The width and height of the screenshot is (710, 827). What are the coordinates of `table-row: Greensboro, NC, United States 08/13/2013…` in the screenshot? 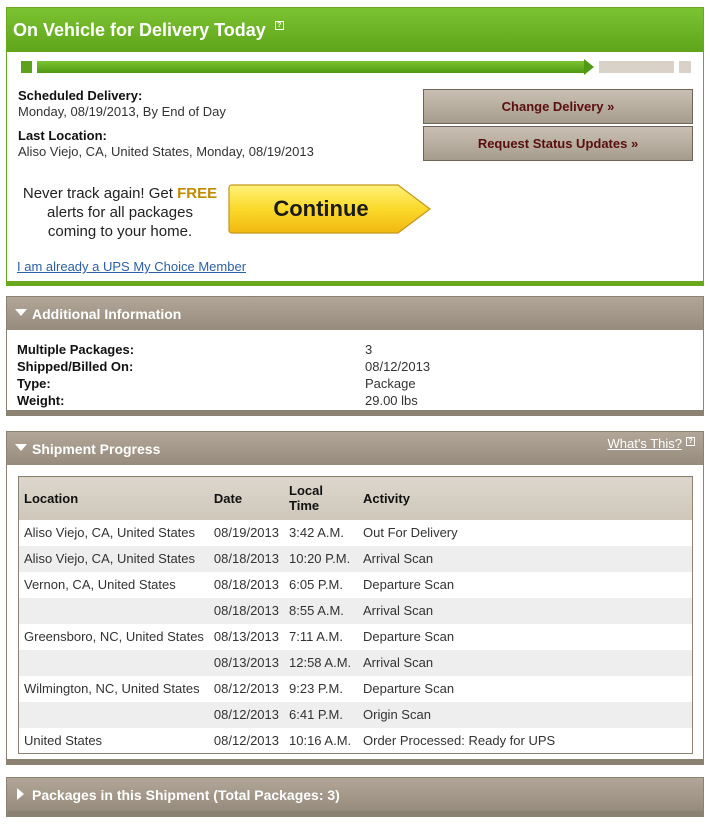 It's located at (356, 637).